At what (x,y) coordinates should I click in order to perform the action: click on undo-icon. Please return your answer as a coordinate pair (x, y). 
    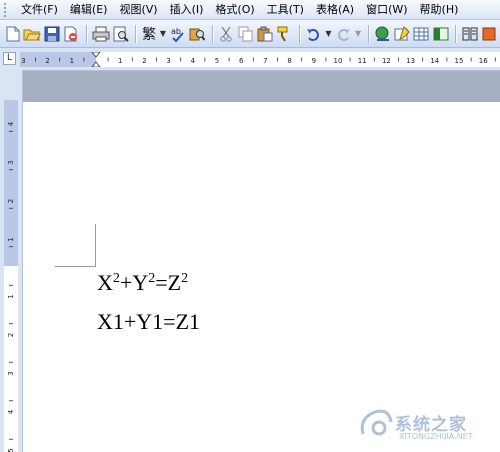
    Looking at the image, I should click on (313, 34).